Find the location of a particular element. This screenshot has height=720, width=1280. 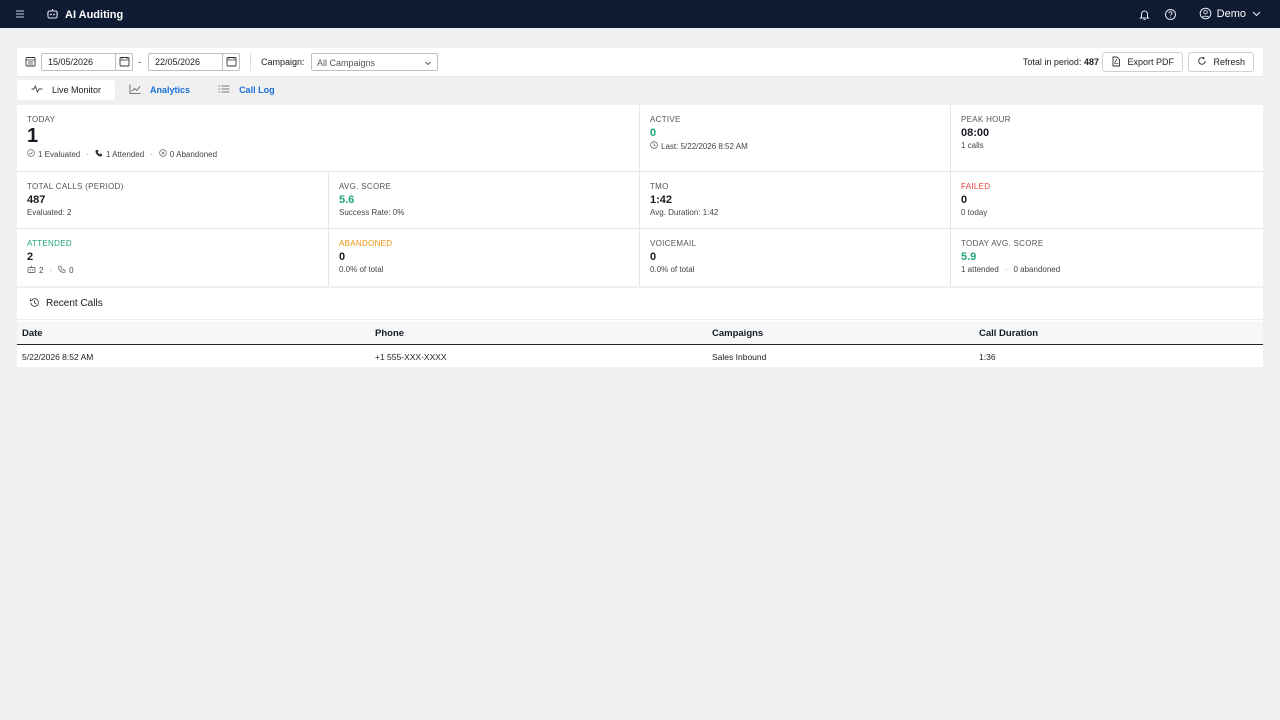

abandoned-count: 0 Abandoned is located at coordinates (193, 154).